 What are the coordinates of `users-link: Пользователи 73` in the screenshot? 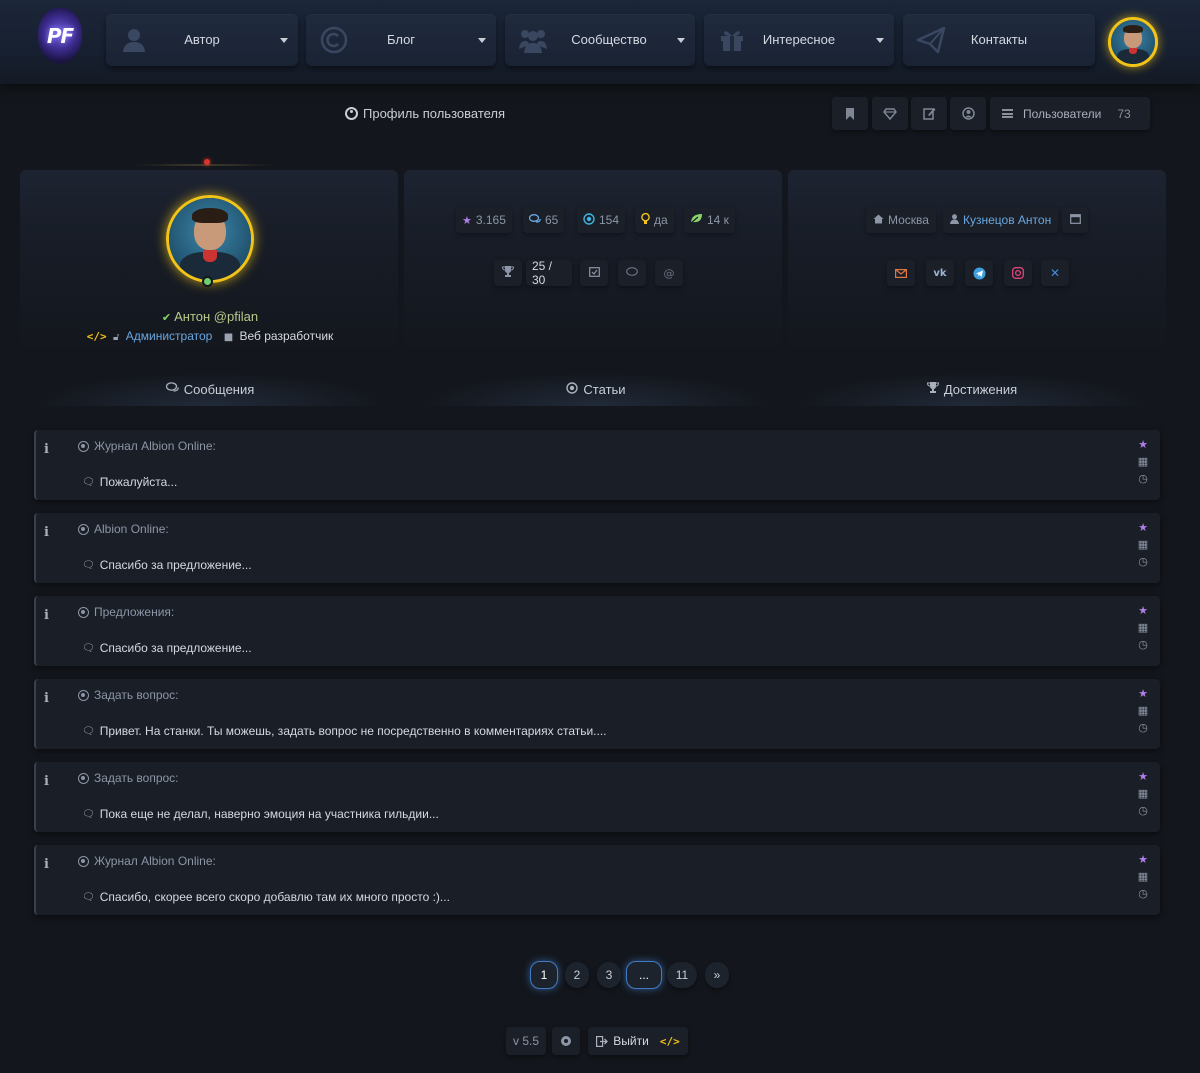 It's located at (1070, 113).